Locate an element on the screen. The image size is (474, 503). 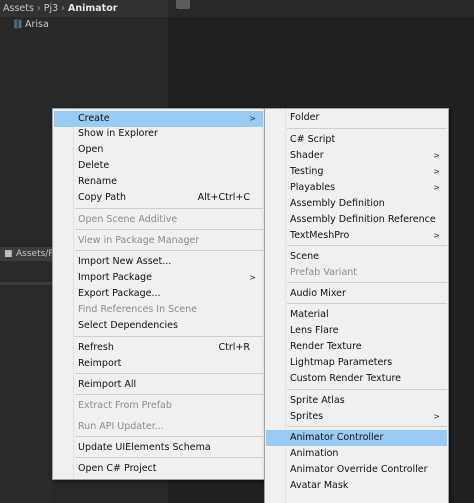
menu-item-avatar-mask: Avatar Mask is located at coordinates (356, 486).